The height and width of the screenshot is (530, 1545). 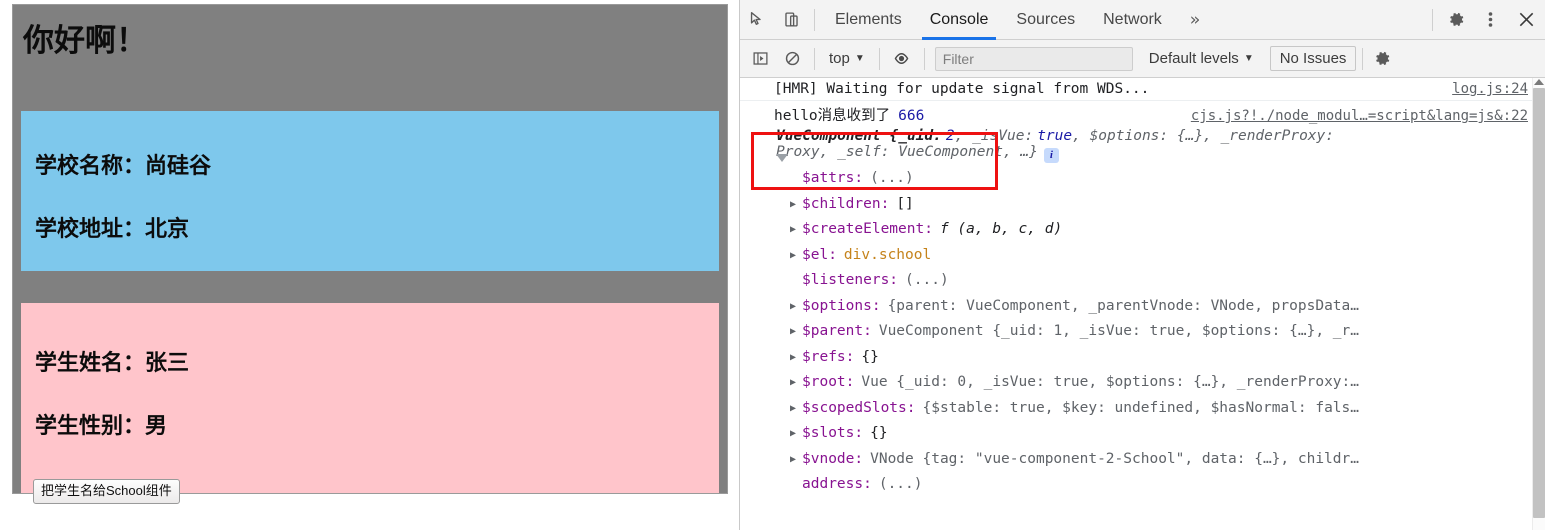 I want to click on object-preview-continued: Proxy, _self: VueComponent, …}, so click(x=907, y=152).